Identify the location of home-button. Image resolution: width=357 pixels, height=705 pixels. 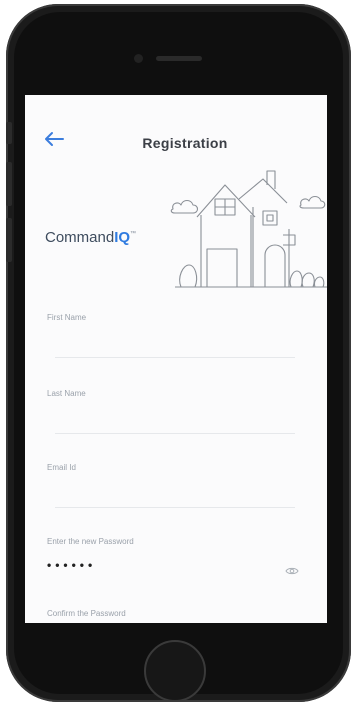
(175, 671).